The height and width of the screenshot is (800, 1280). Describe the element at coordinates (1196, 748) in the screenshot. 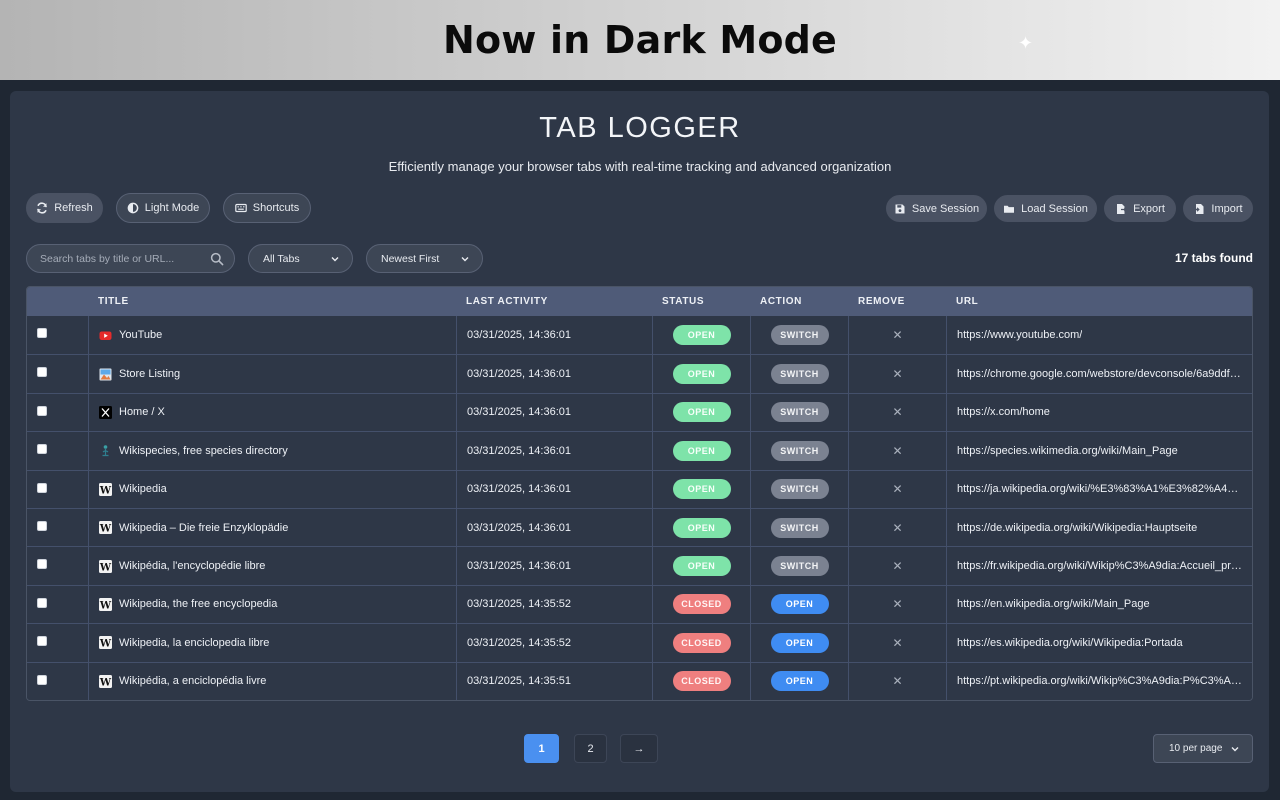

I see `per-page-value: 10 per page` at that location.